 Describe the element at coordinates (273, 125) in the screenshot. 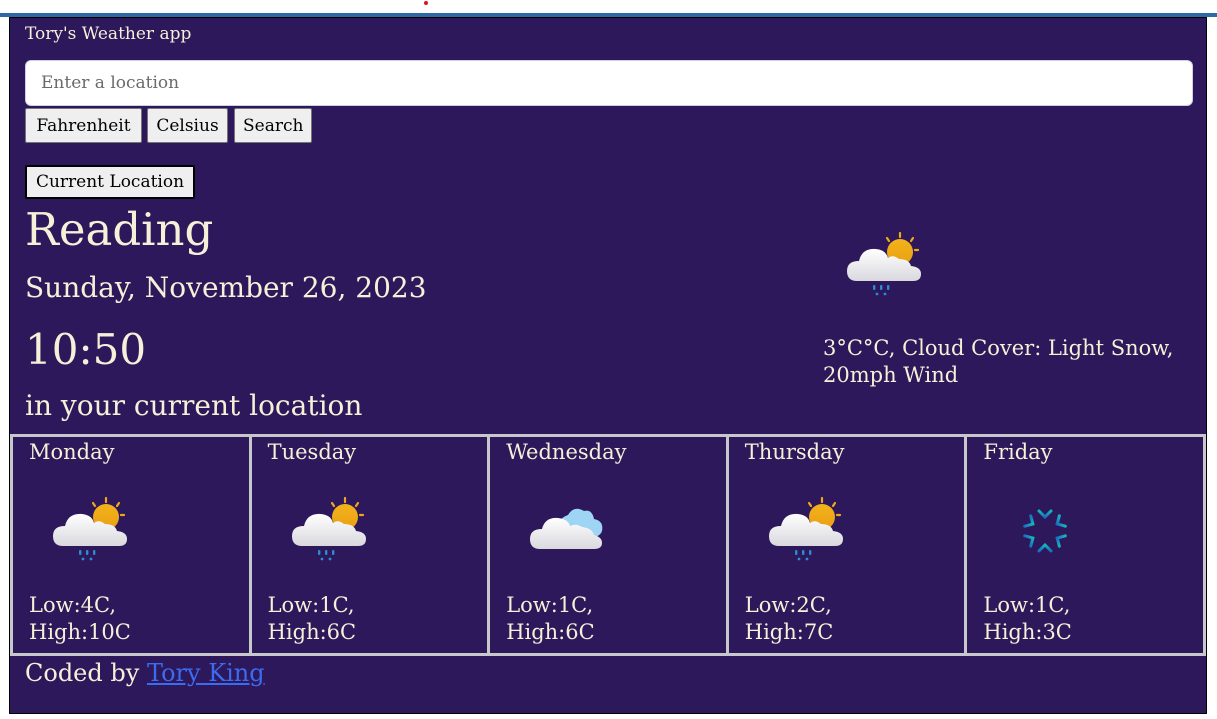

I see `search-button: Search` at that location.